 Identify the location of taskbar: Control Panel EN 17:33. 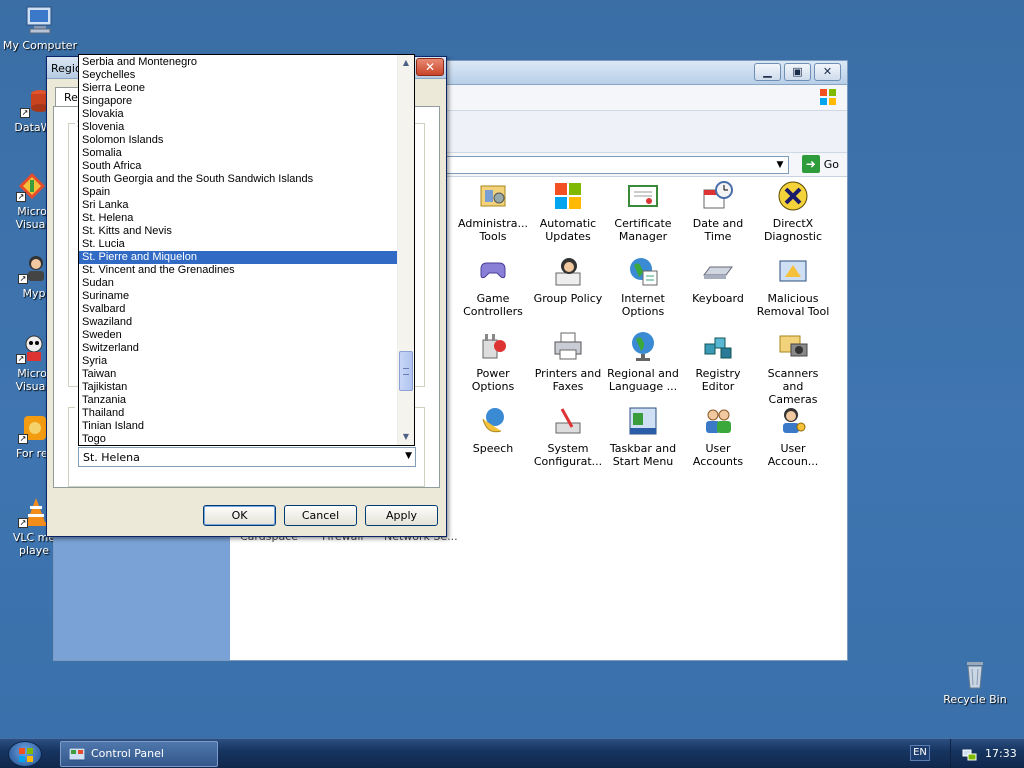
(512, 753).